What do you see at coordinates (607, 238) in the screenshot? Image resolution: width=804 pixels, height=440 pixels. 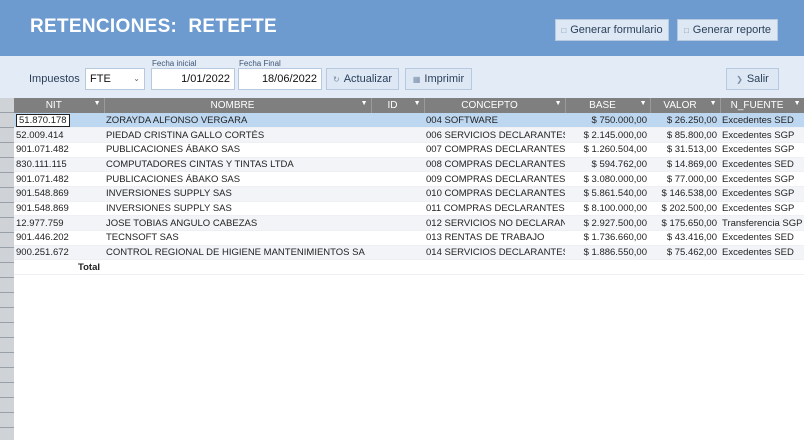 I see `cell-base: $ 1.736.660,00` at bounding box center [607, 238].